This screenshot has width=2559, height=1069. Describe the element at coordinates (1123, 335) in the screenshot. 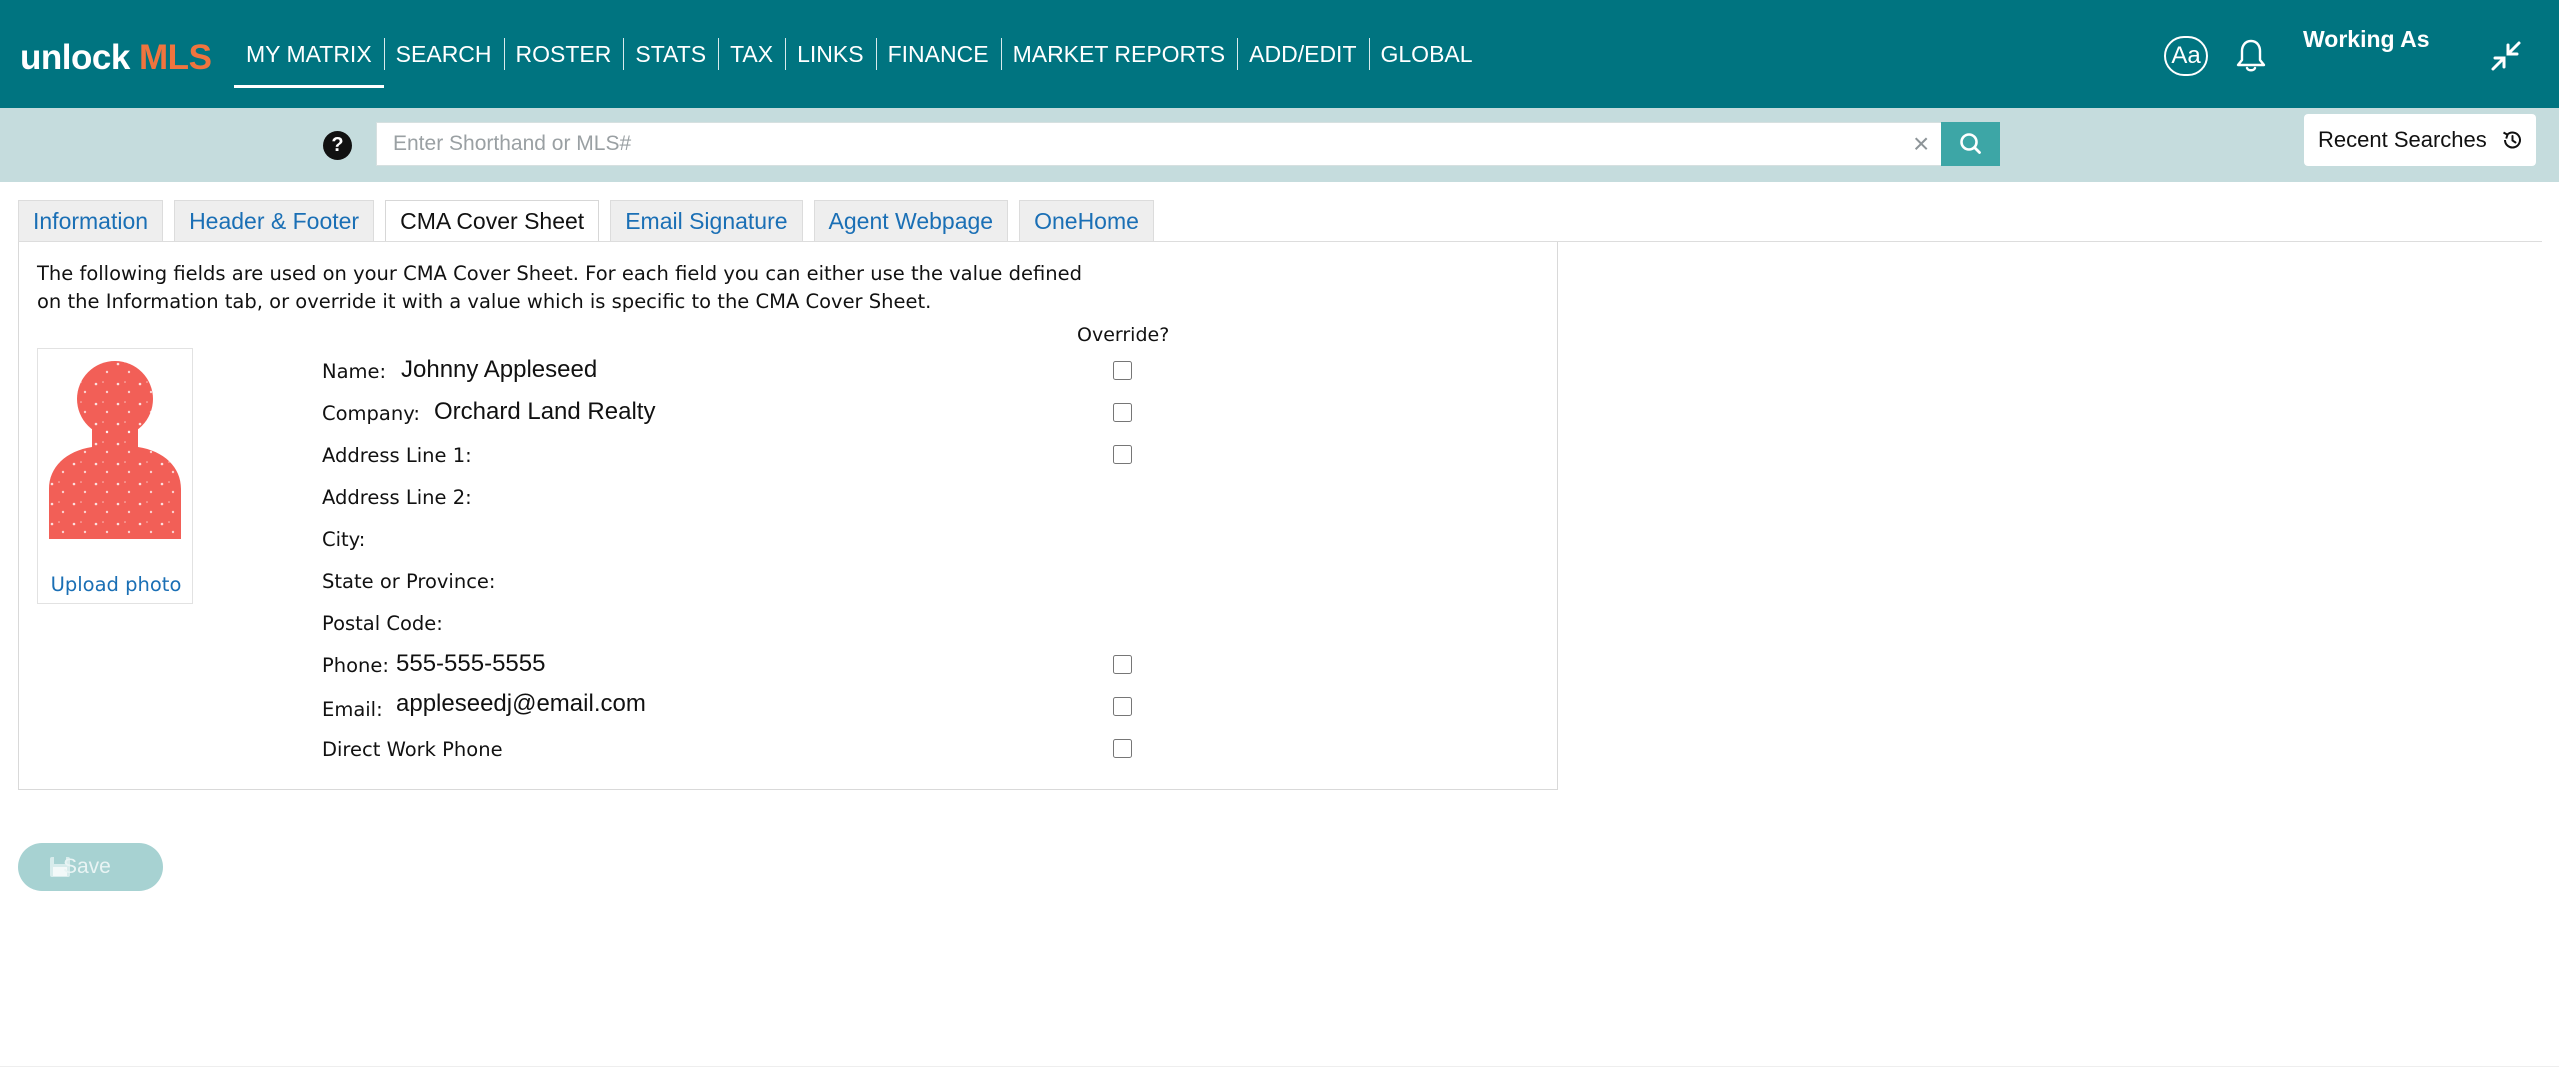

I see `override-column-header: Override?` at that location.